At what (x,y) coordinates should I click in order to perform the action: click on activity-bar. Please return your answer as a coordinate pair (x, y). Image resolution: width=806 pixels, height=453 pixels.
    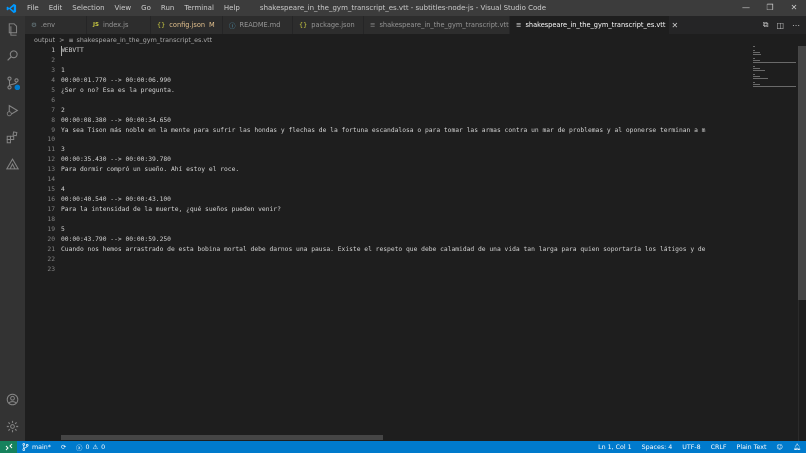
    Looking at the image, I should click on (12, 228).